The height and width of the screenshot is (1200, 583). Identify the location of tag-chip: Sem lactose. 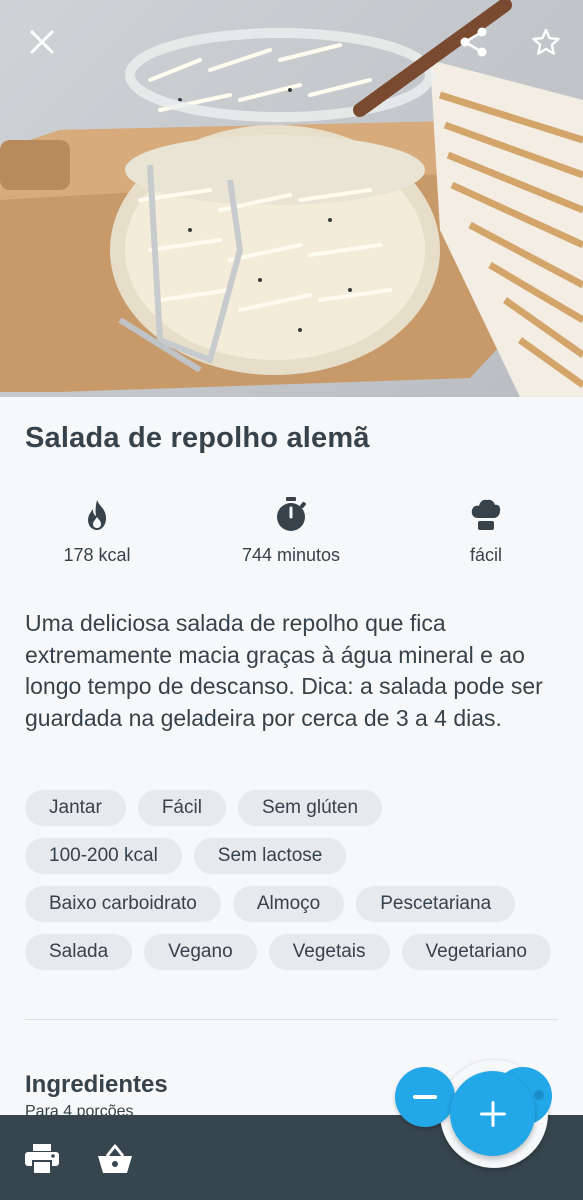
(270, 856).